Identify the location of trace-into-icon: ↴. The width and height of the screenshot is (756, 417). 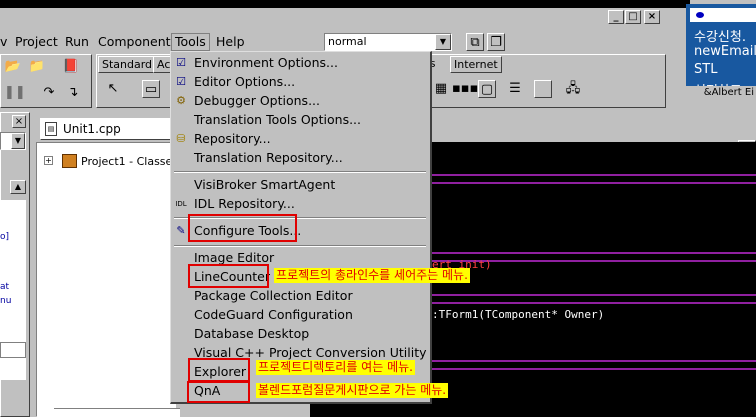
(73, 93).